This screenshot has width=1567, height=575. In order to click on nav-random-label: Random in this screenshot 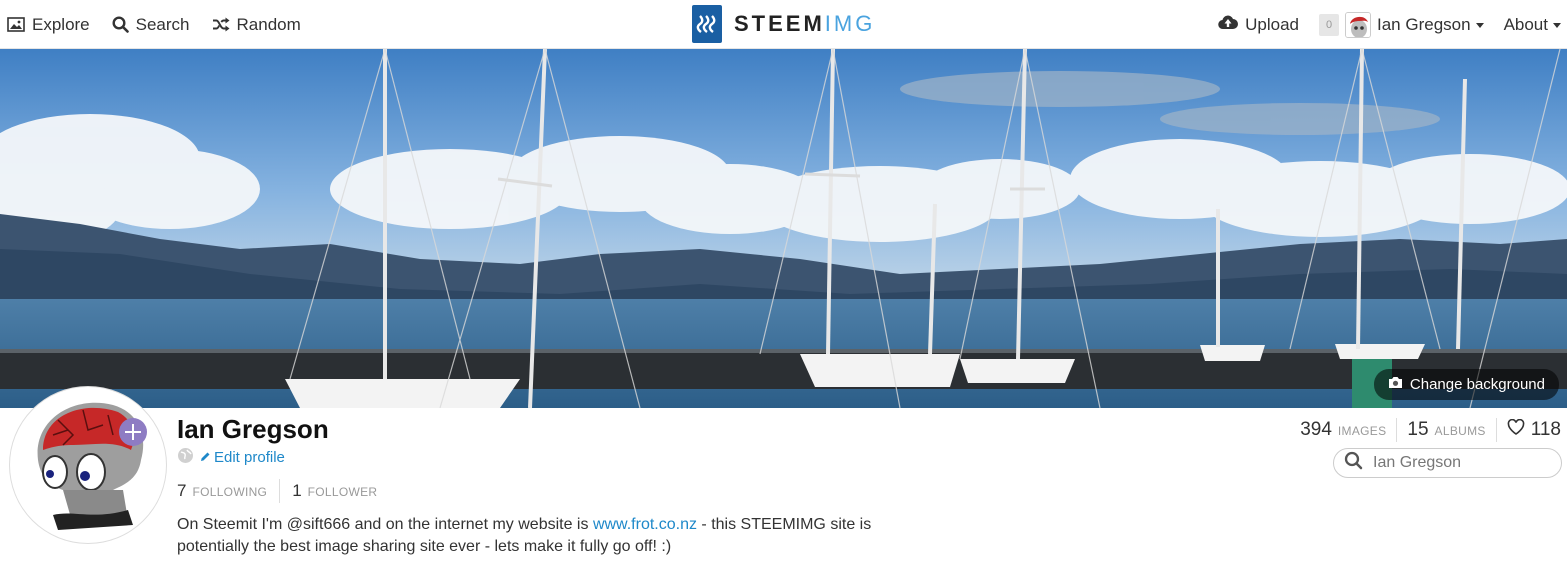, I will do `click(268, 24)`.